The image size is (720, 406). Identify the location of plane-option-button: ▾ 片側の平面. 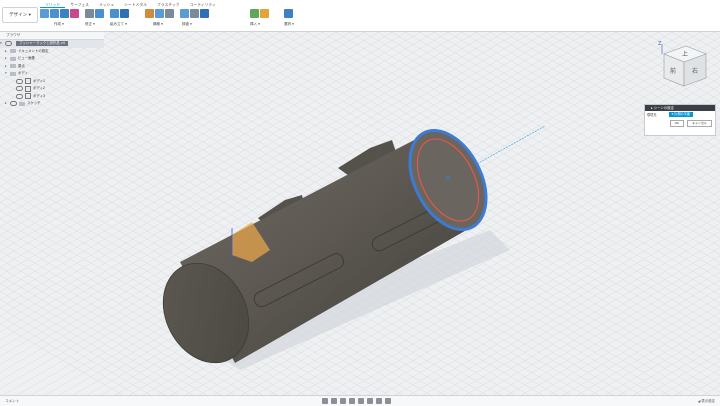
(681, 114).